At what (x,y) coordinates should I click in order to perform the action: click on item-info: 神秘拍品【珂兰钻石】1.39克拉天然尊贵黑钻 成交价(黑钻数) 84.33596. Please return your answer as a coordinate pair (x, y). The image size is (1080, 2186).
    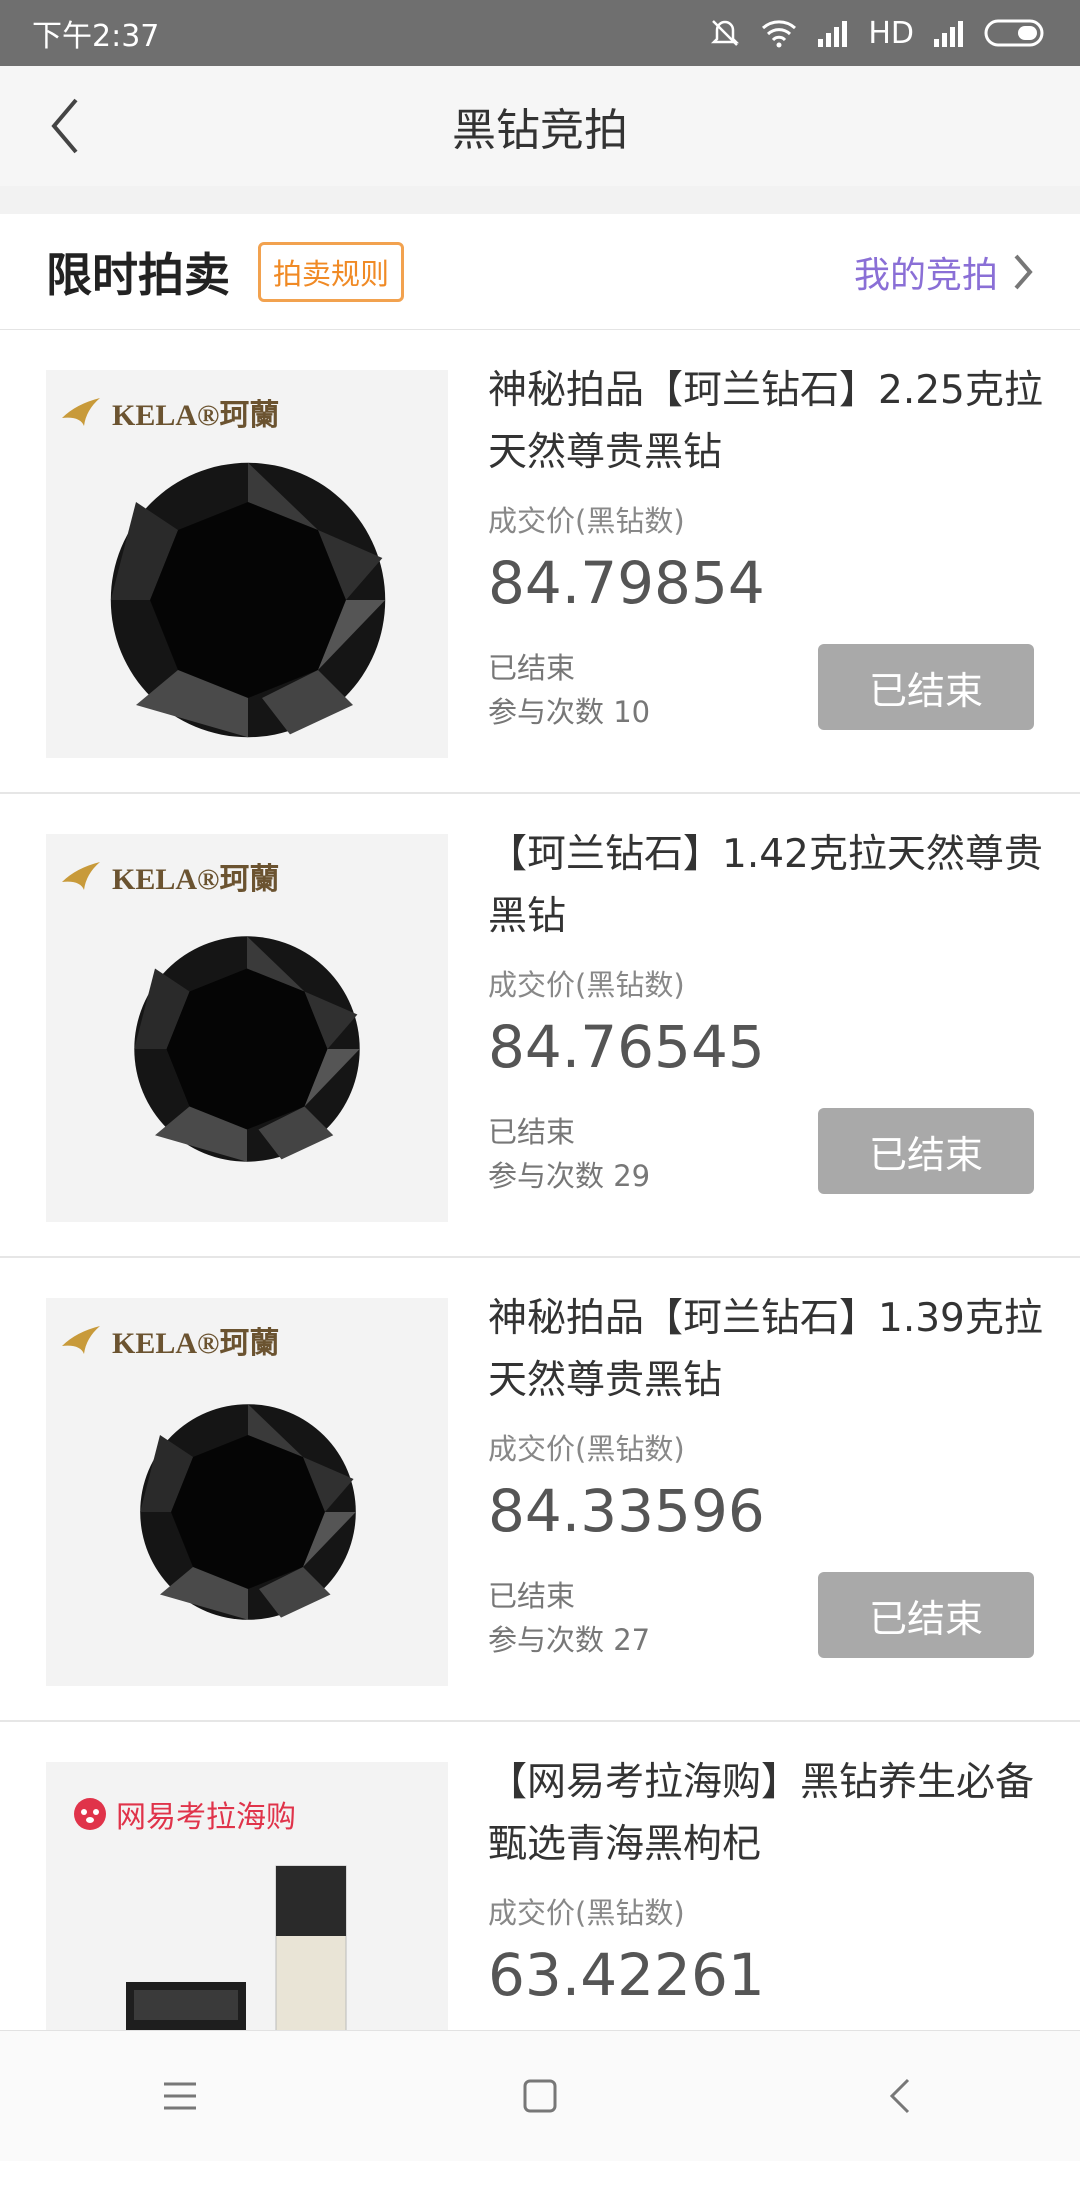
    Looking at the image, I should click on (768, 1417).